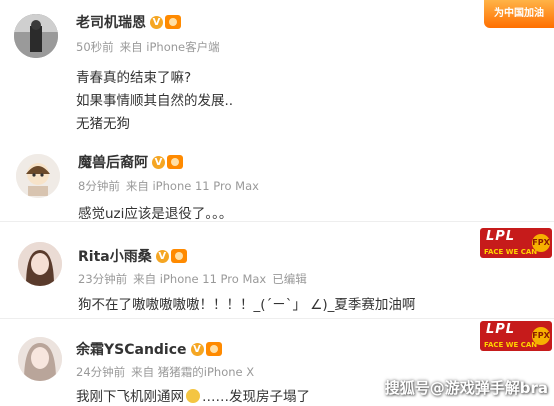  Describe the element at coordinates (115, 256) in the screenshot. I see `username: Rita小雨桑` at that location.